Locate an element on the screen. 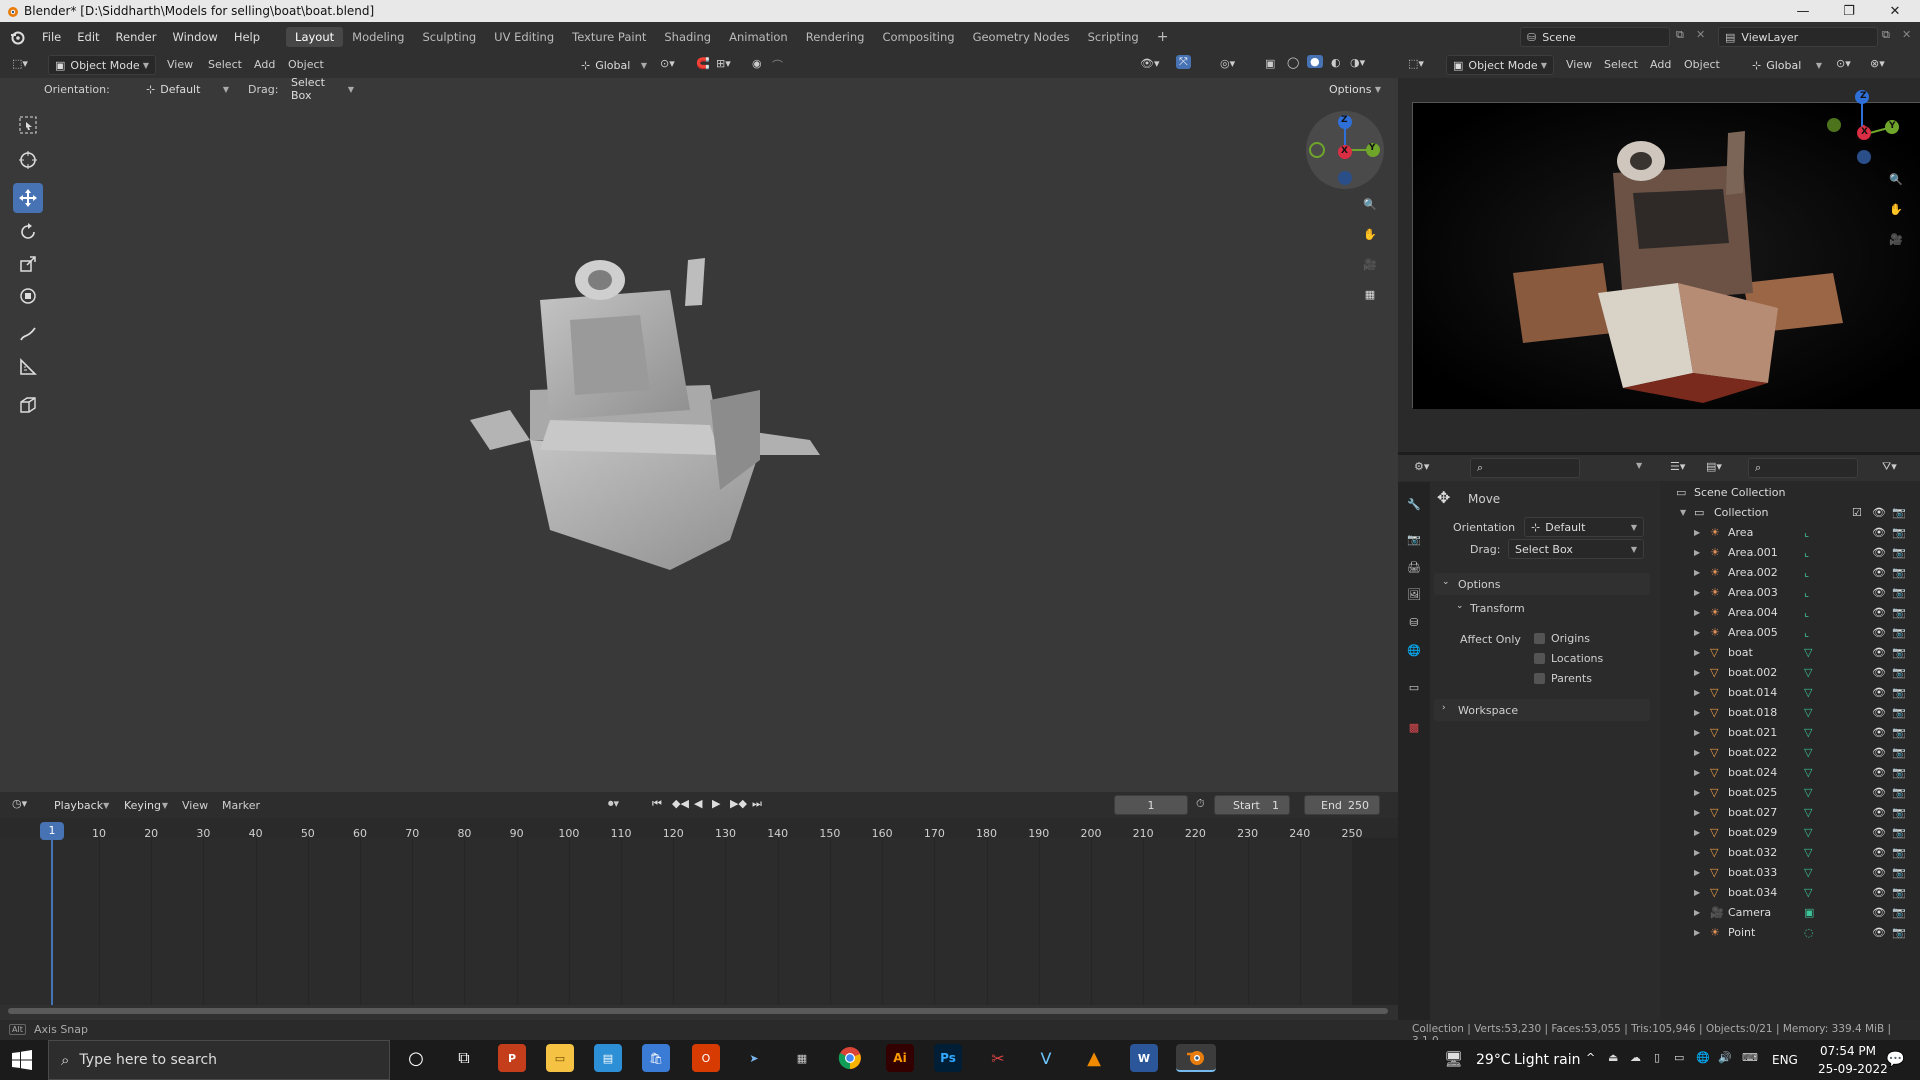  outliner-item: ▶ ▽ boat.027 ▽ 👁 📷 is located at coordinates (1794, 812).